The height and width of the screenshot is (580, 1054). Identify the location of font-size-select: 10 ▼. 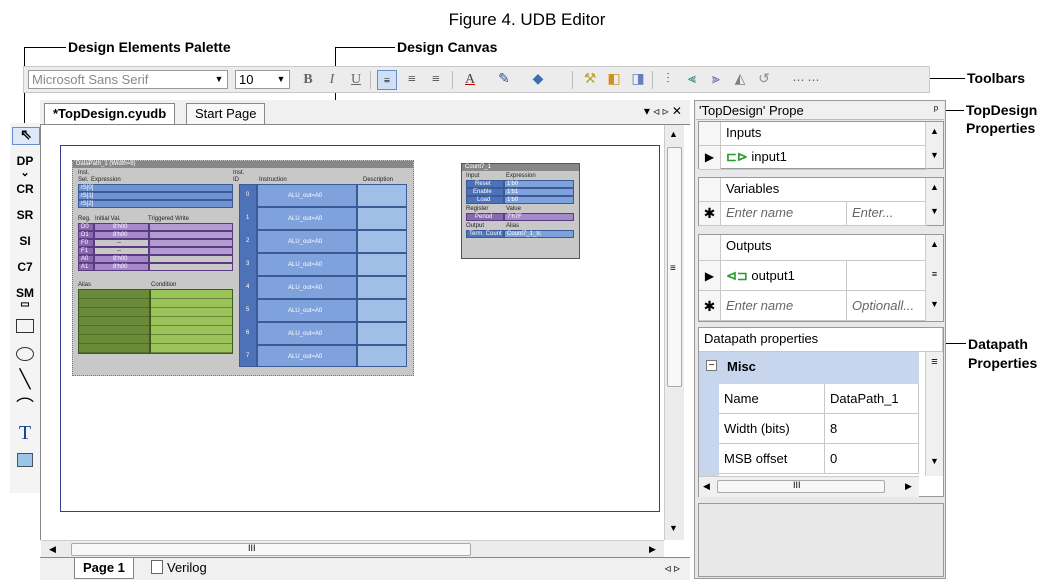
(262, 79).